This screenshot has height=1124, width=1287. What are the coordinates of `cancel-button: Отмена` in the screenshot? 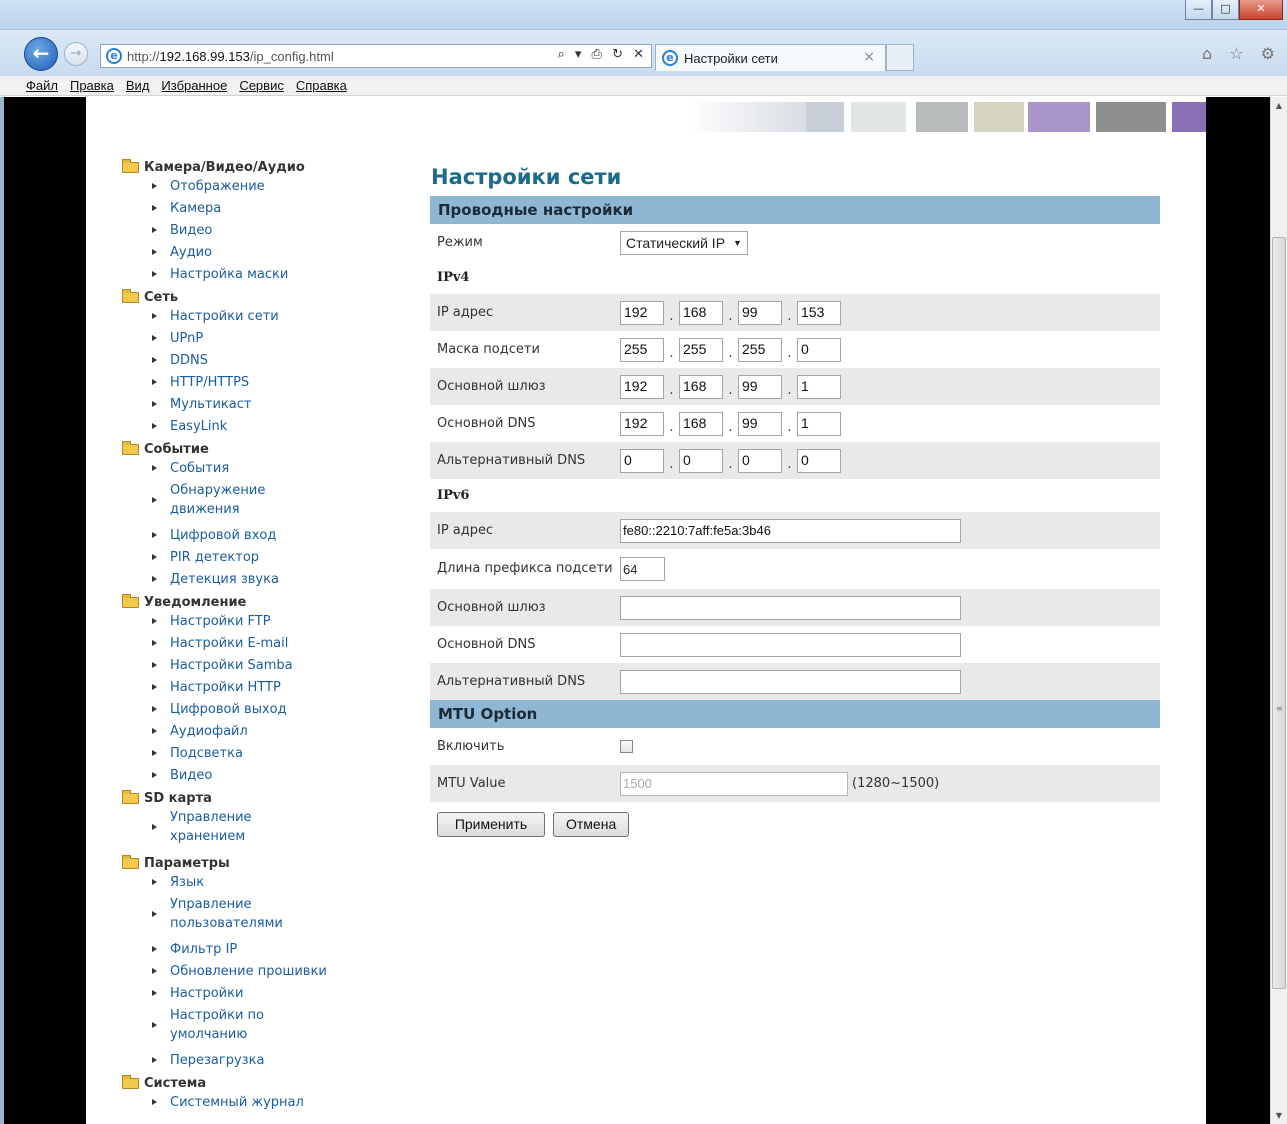 It's located at (591, 824).